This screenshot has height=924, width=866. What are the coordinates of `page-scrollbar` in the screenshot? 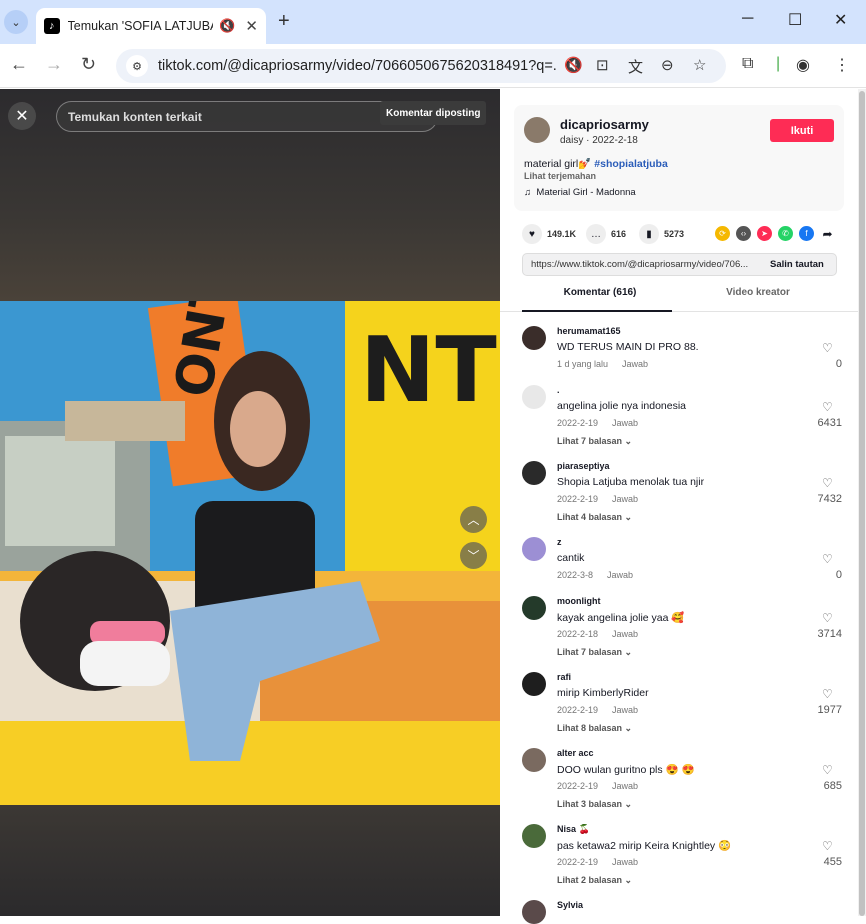 It's located at (862, 502).